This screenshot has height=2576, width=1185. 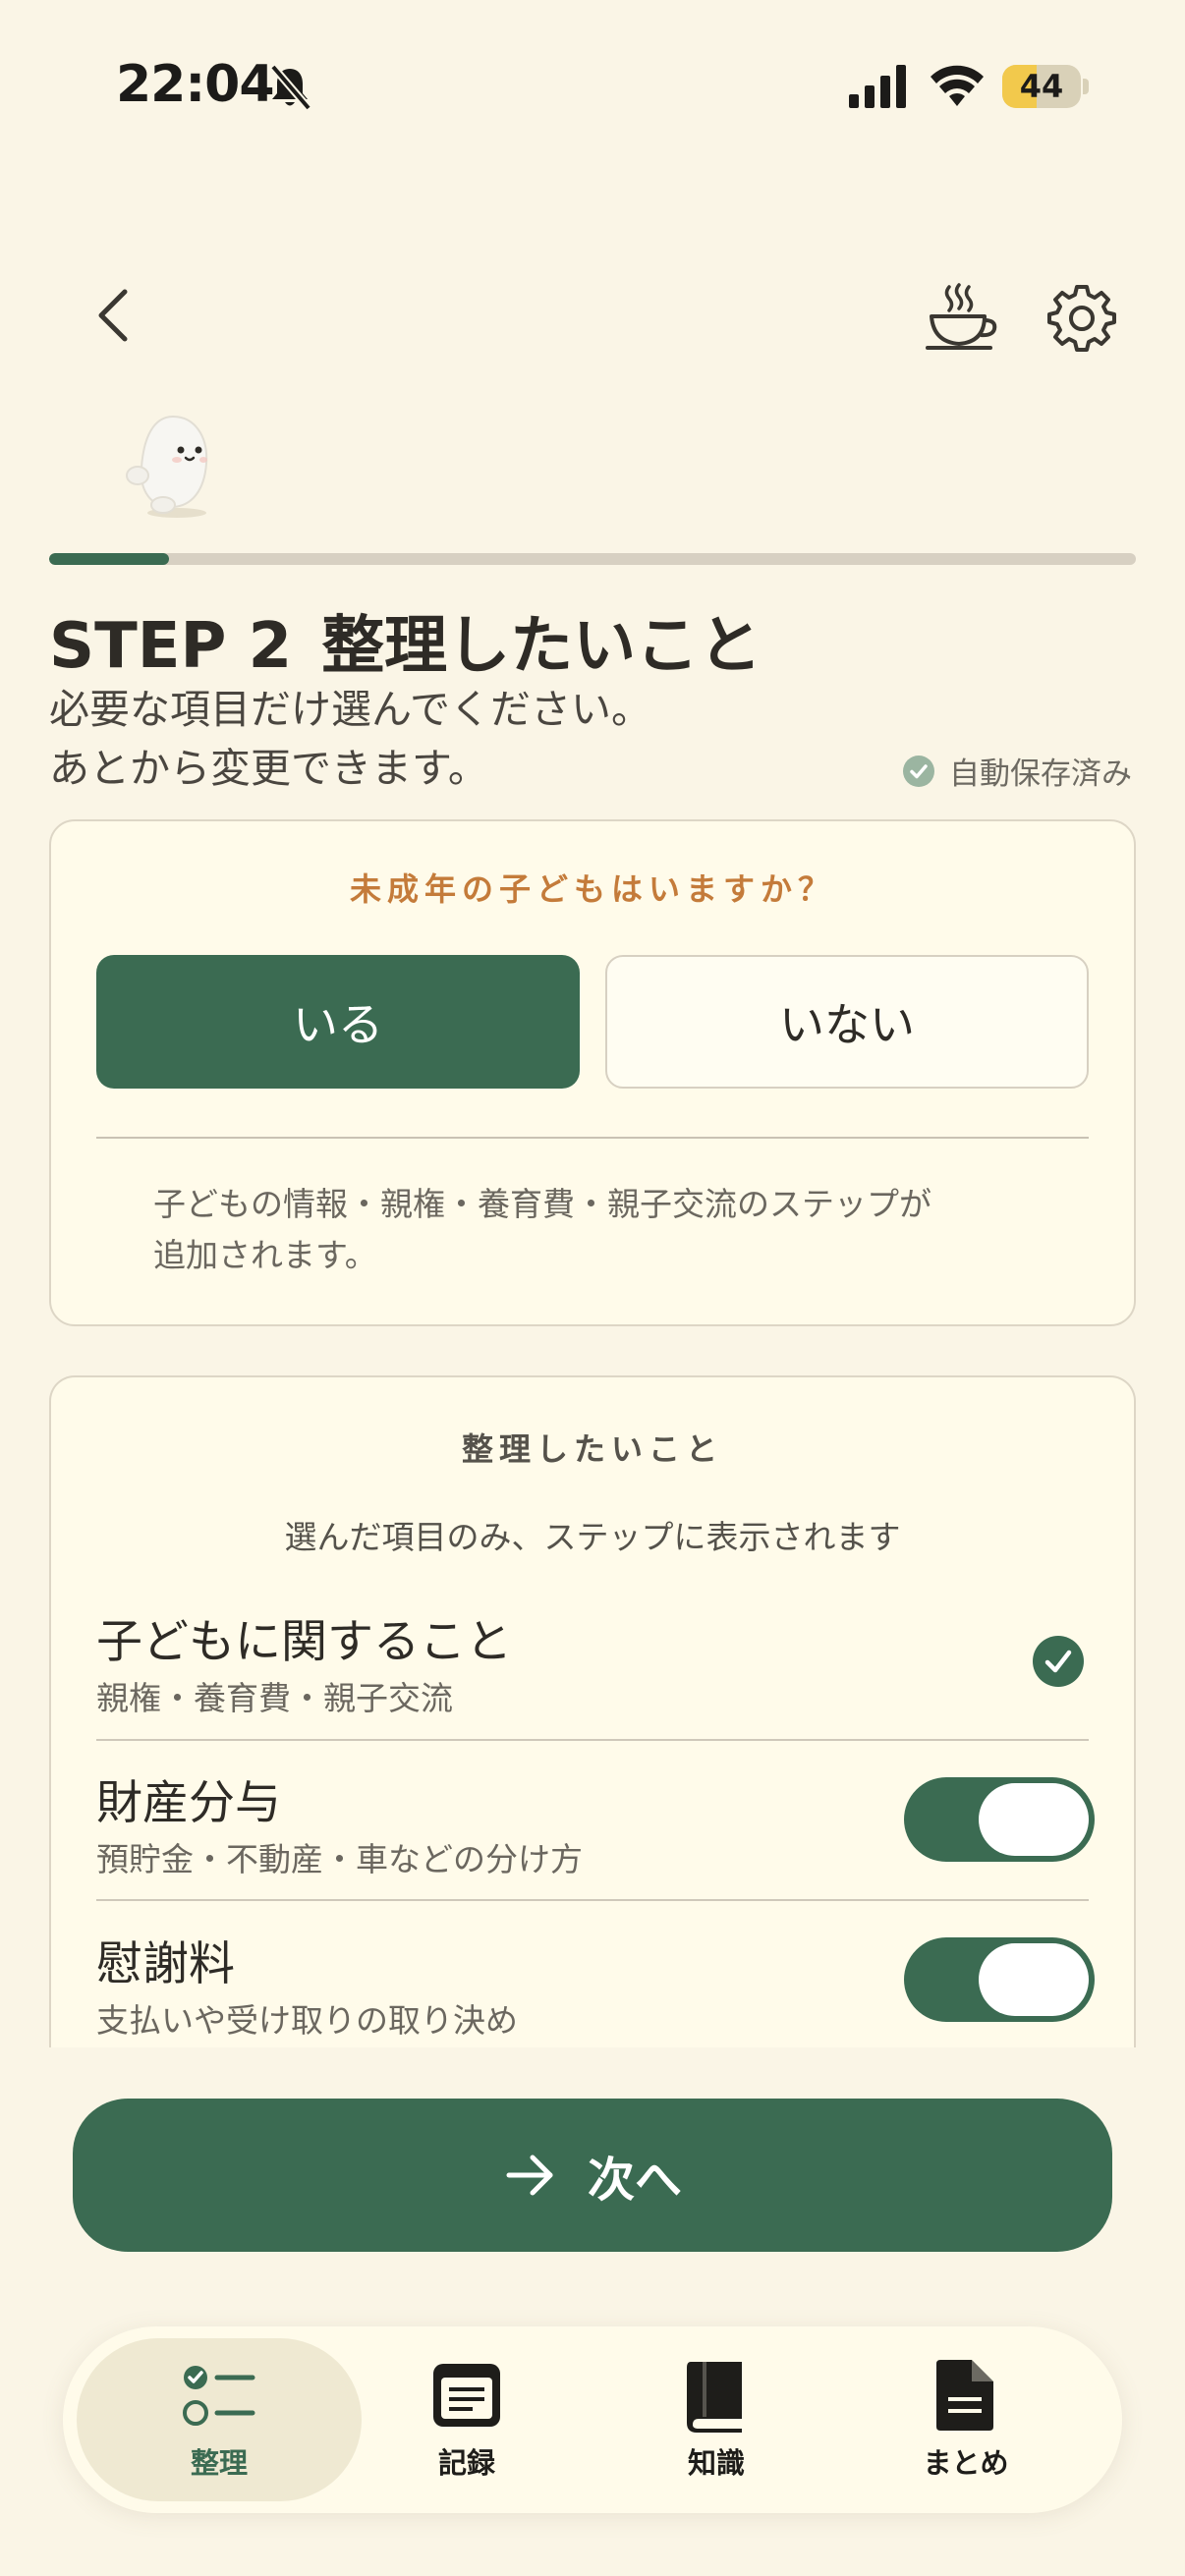 What do you see at coordinates (1041, 774) in the screenshot?
I see `autosave-label: 自動保存済み` at bounding box center [1041, 774].